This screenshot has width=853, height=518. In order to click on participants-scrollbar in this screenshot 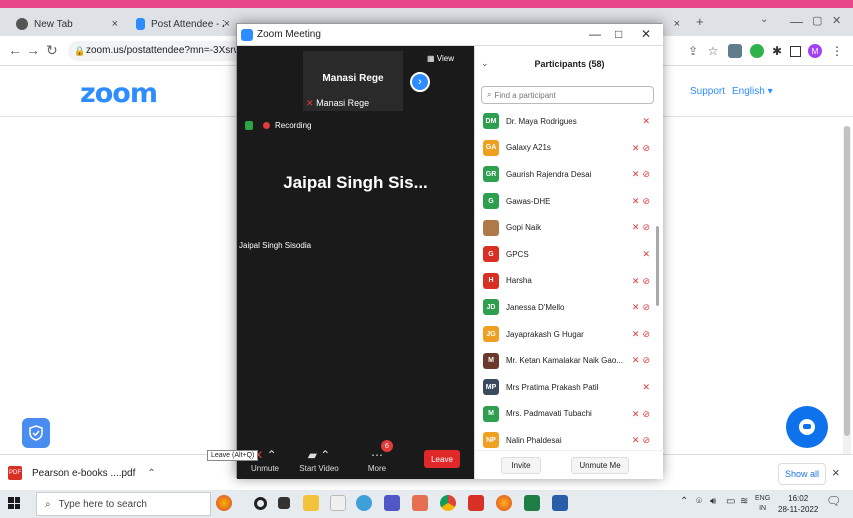, I will do `click(657, 266)`.